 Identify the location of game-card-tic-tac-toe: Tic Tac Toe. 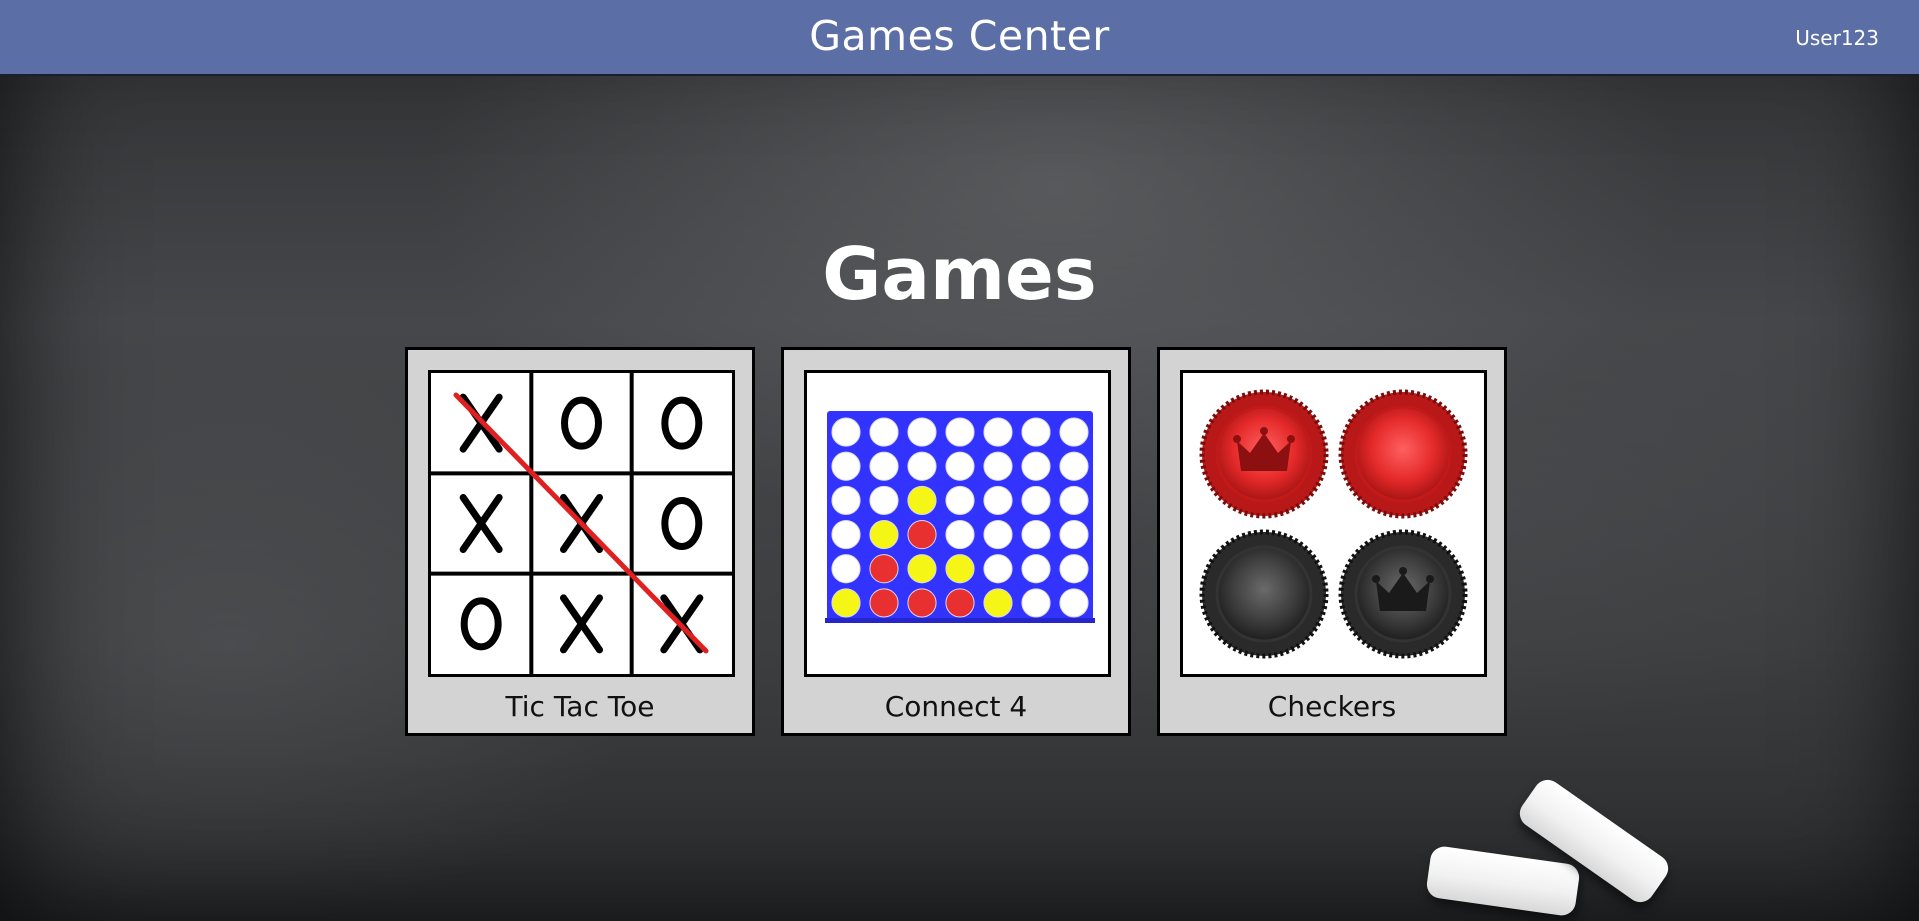
(580, 541).